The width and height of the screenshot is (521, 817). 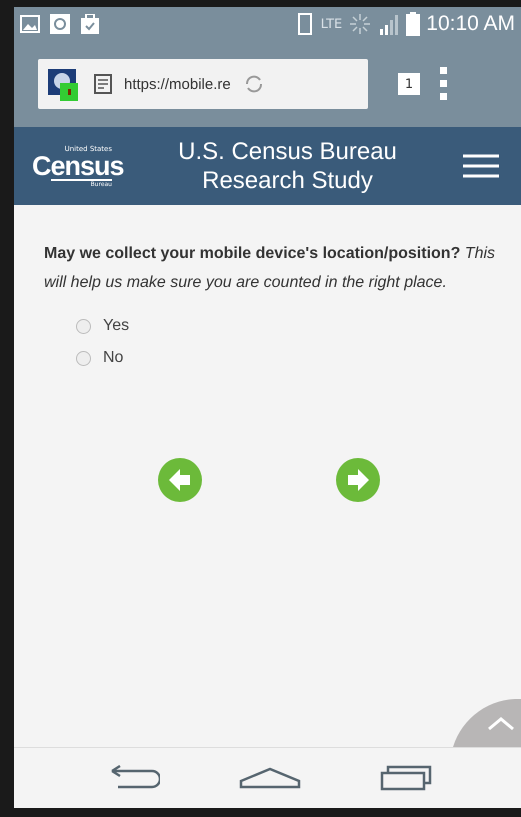 I want to click on network-label: LTE, so click(x=331, y=24).